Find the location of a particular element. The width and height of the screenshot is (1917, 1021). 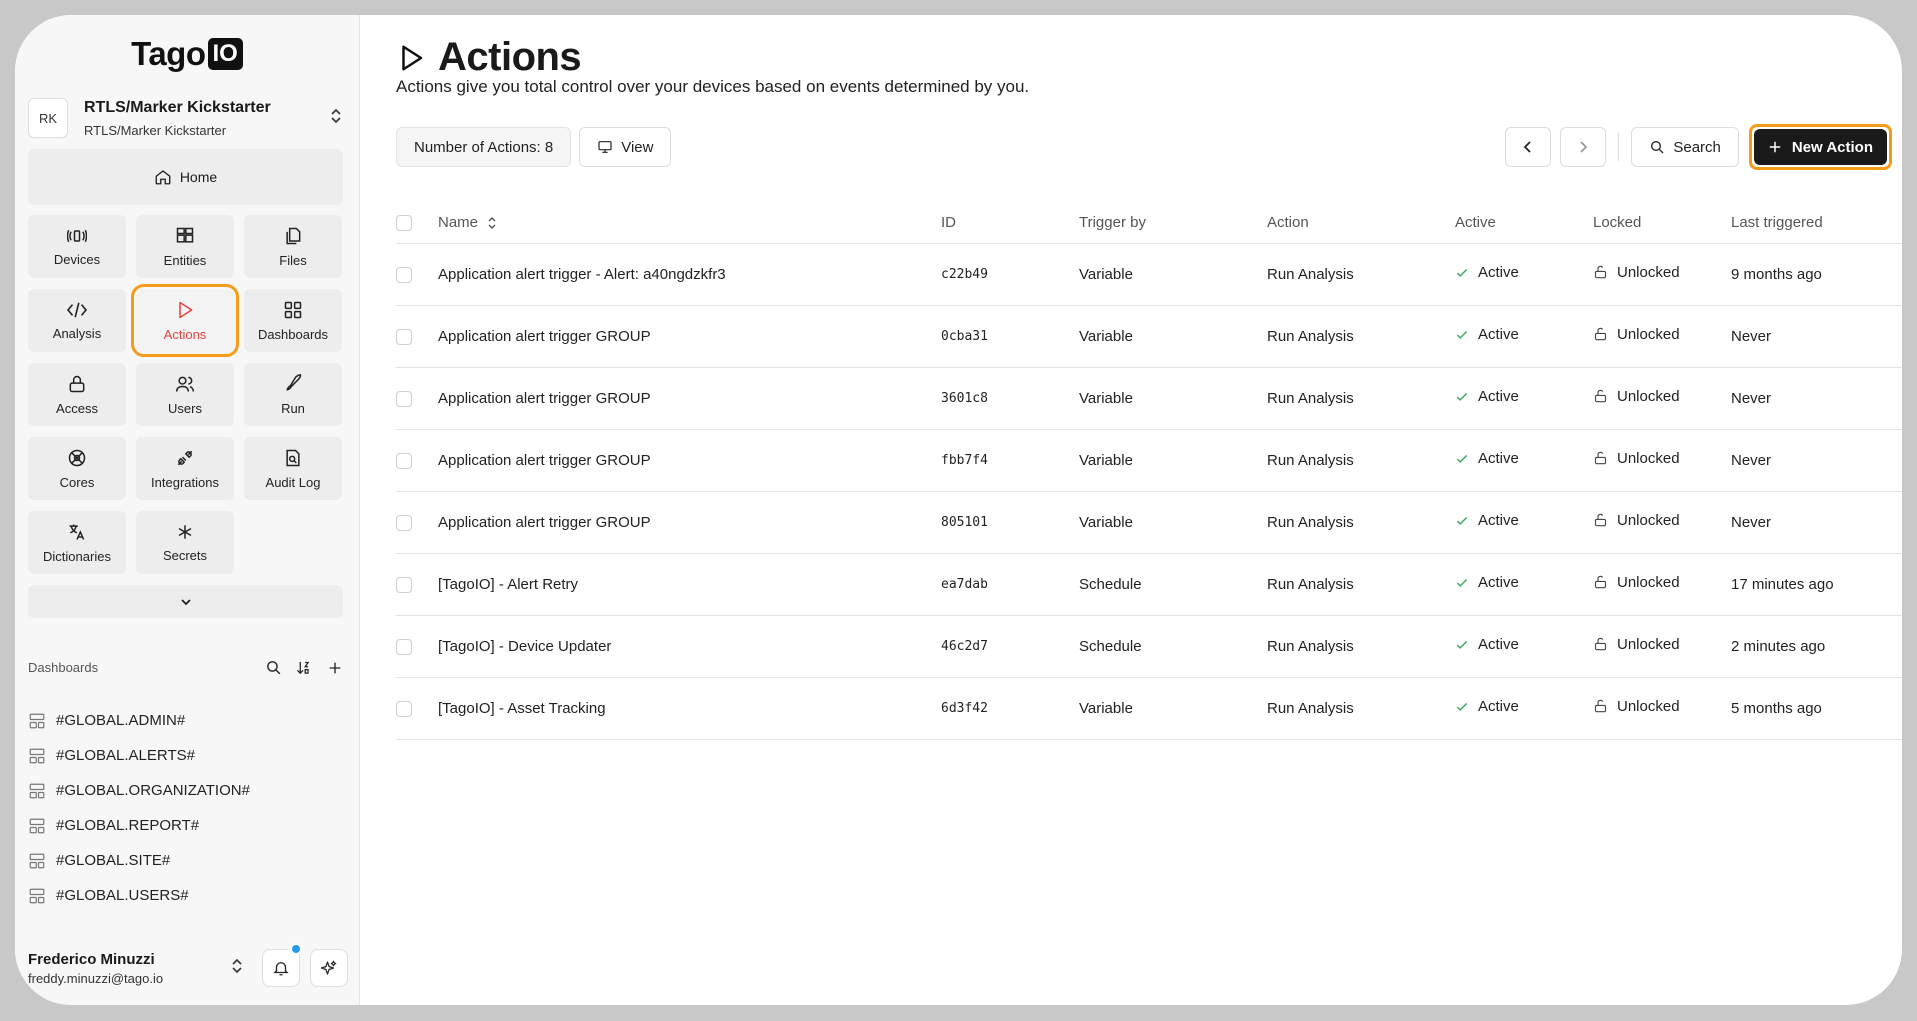

files-icon is located at coordinates (293, 235).